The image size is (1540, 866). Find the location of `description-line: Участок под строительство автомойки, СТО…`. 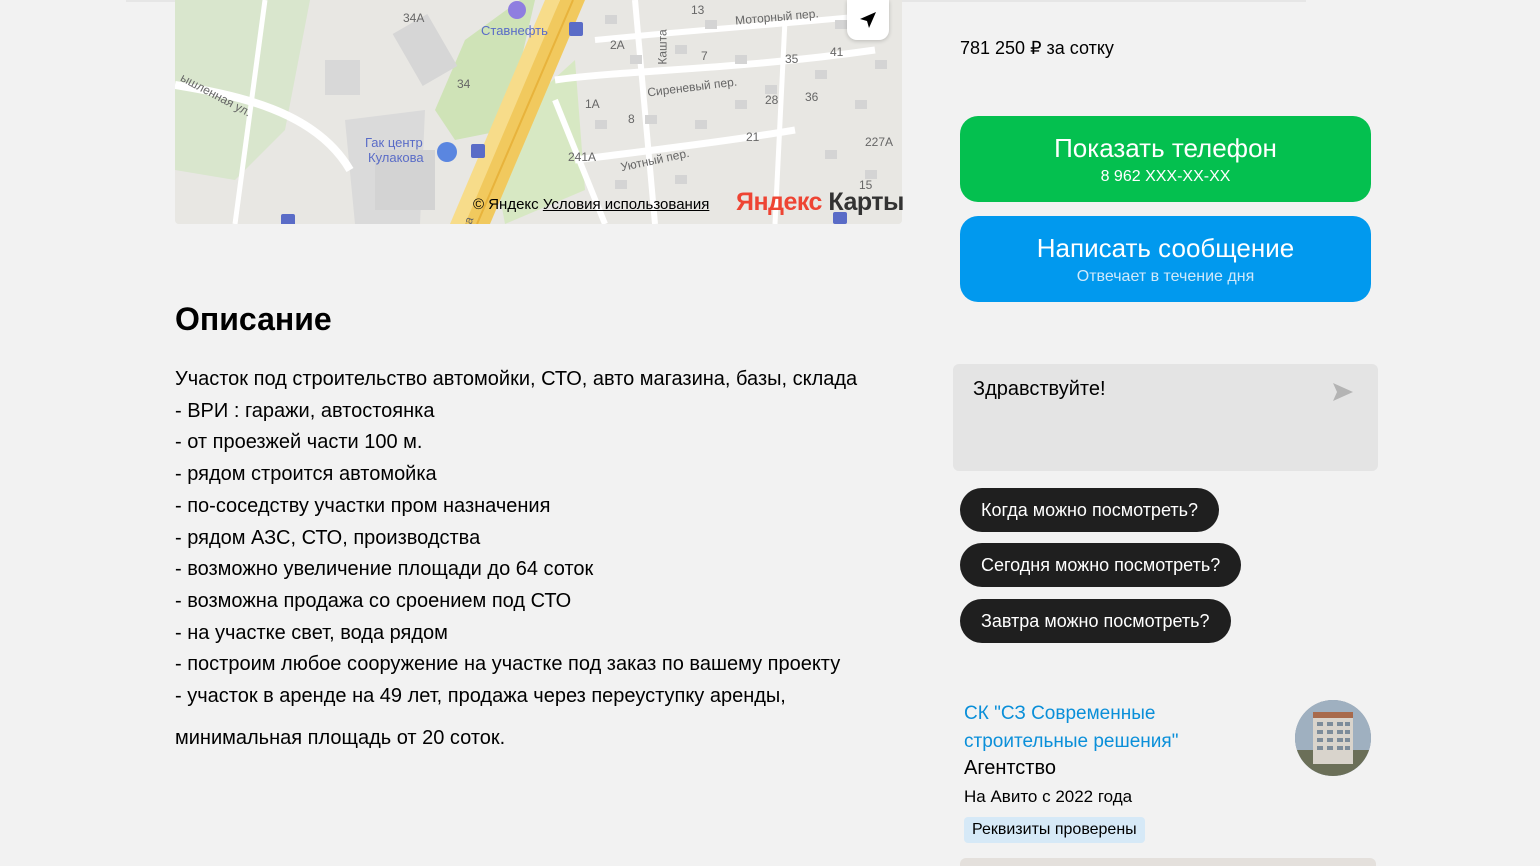

description-line: Участок под строительство автомойки, СТО… is located at coordinates (516, 379).